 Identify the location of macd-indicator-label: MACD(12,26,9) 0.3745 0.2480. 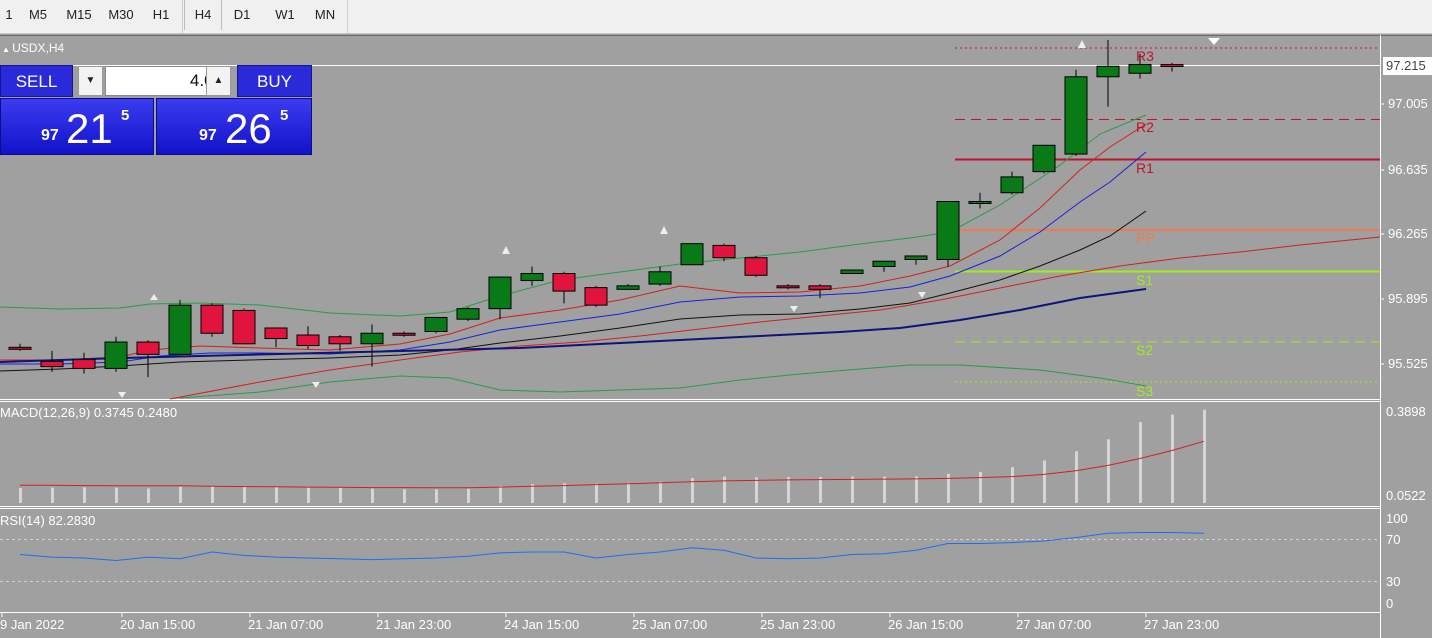
(89, 412).